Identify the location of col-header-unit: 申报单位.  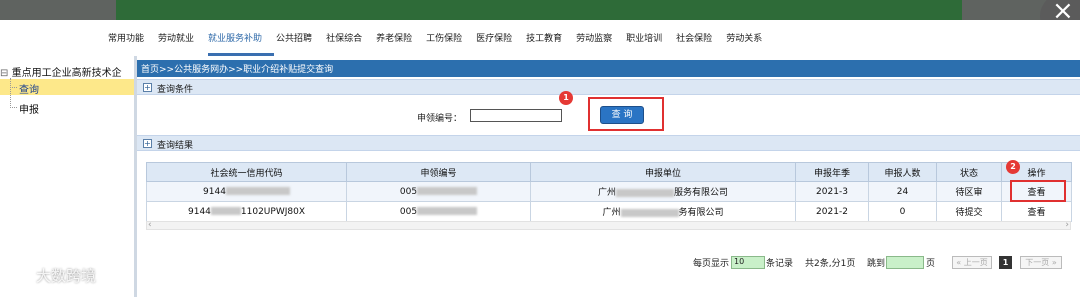
(663, 172).